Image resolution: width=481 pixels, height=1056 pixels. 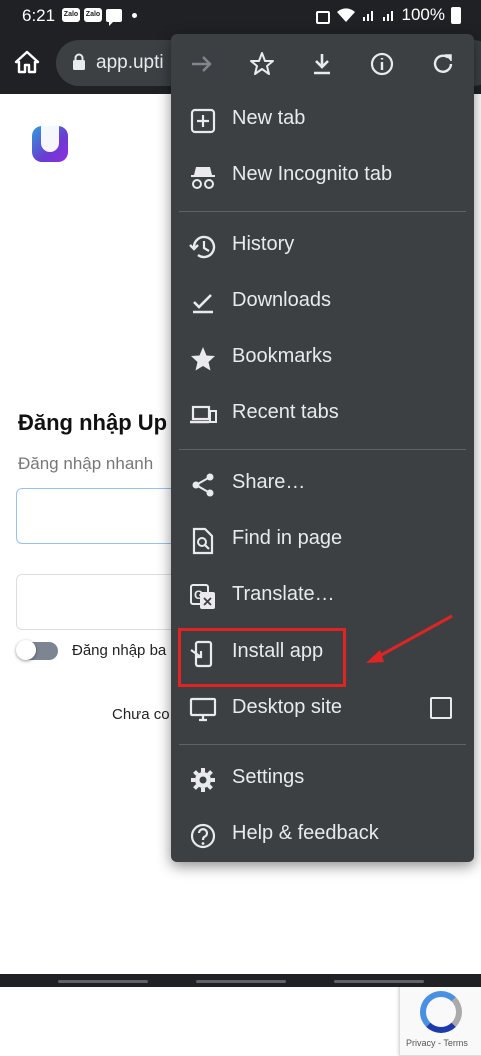 I want to click on battery-percent: 100%, so click(x=423, y=14).